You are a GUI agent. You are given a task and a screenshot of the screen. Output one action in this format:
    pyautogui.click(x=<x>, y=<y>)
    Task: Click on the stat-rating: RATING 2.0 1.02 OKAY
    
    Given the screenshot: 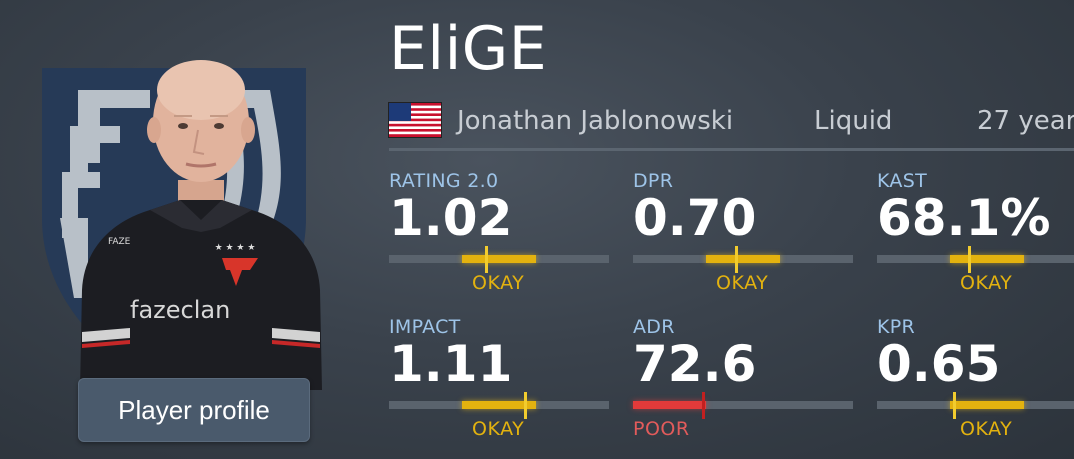 What is the action you would take?
    pyautogui.click(x=500, y=240)
    